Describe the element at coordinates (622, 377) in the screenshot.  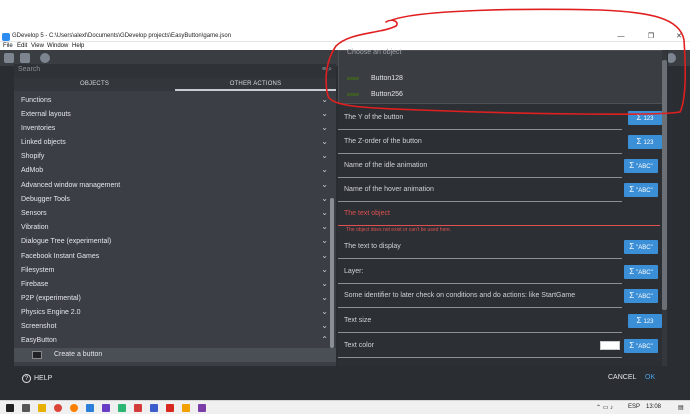
I see `cancel-button: CANCEL` at that location.